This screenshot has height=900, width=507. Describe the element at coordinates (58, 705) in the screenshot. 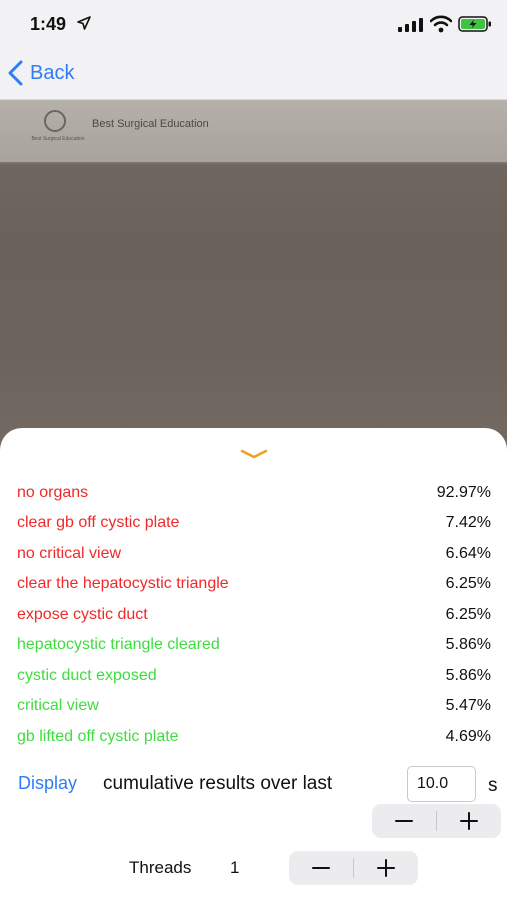

I see `result-label: critical view` at that location.